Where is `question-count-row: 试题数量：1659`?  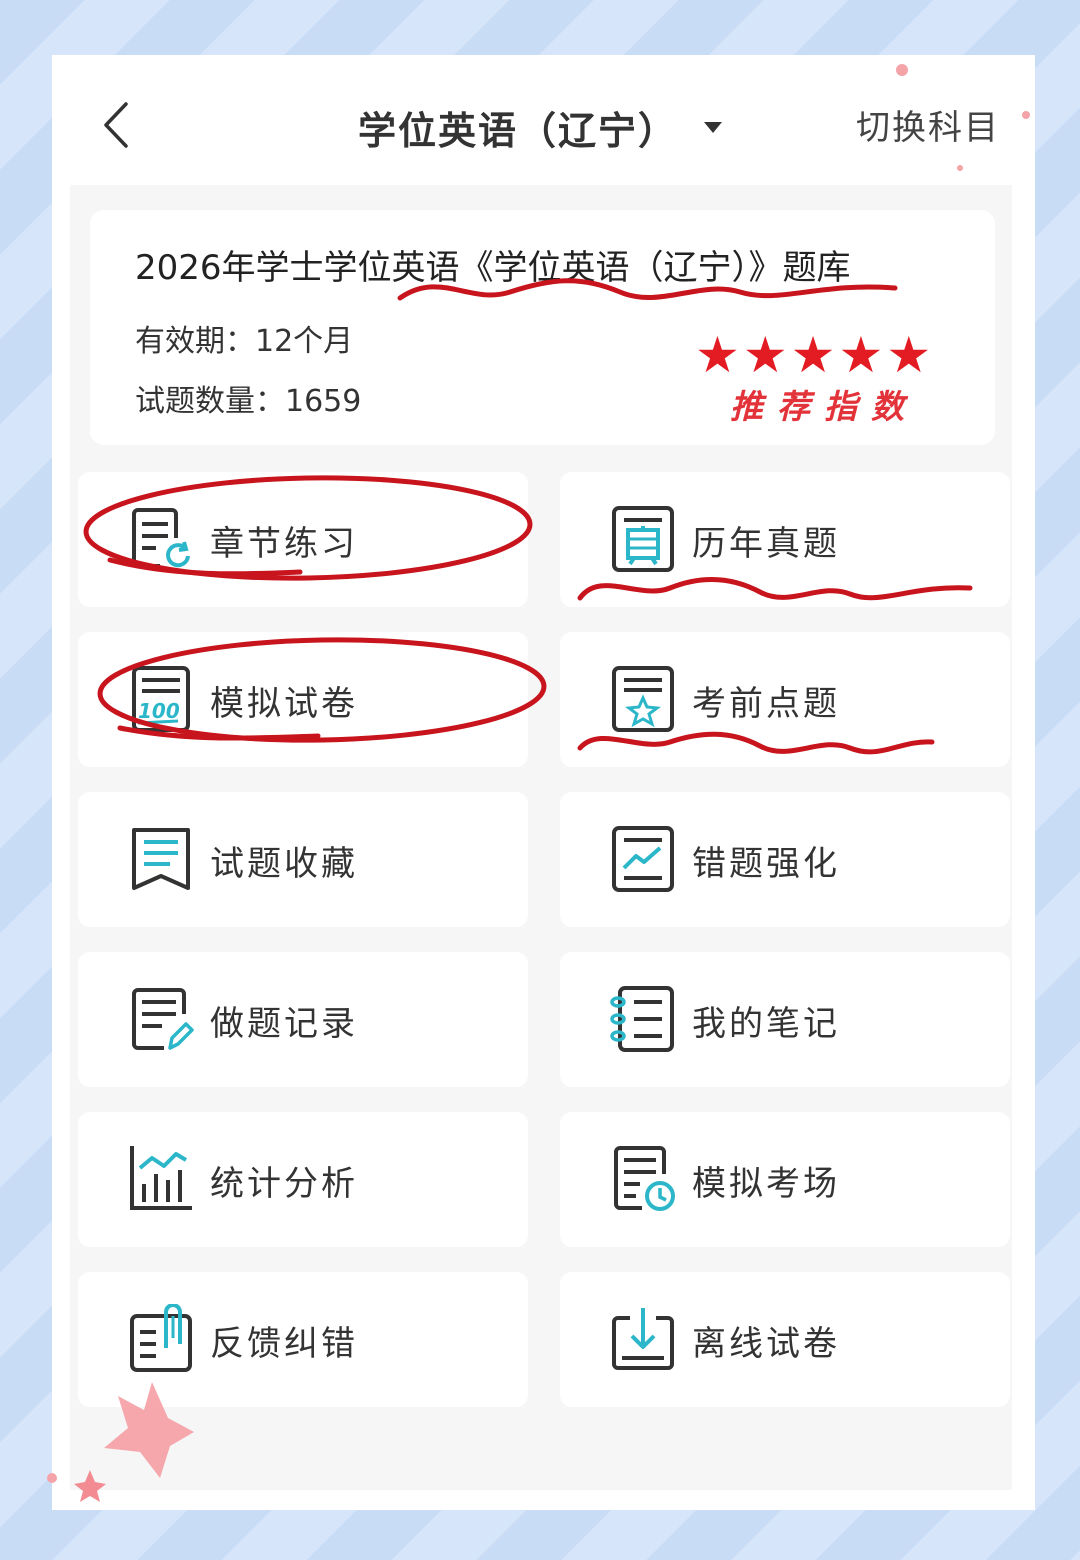
question-count-row: 试题数量：1659 is located at coordinates (248, 398).